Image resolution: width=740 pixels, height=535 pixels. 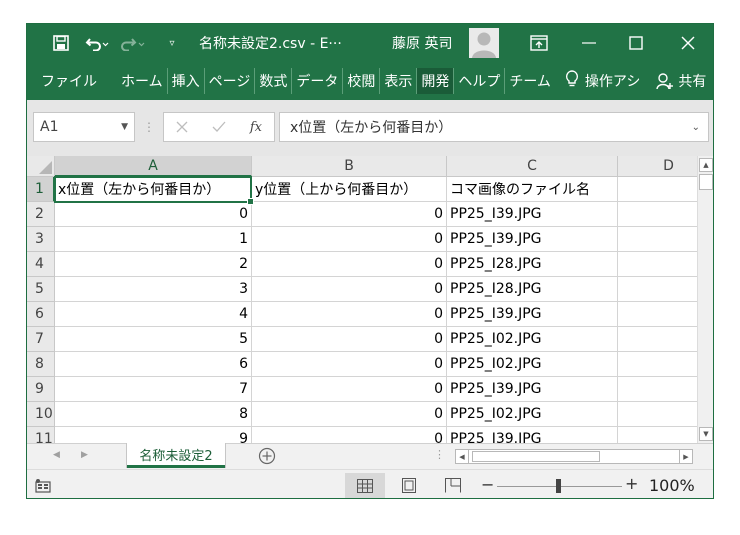 What do you see at coordinates (153, 239) in the screenshot?
I see `table-cell: 1` at bounding box center [153, 239].